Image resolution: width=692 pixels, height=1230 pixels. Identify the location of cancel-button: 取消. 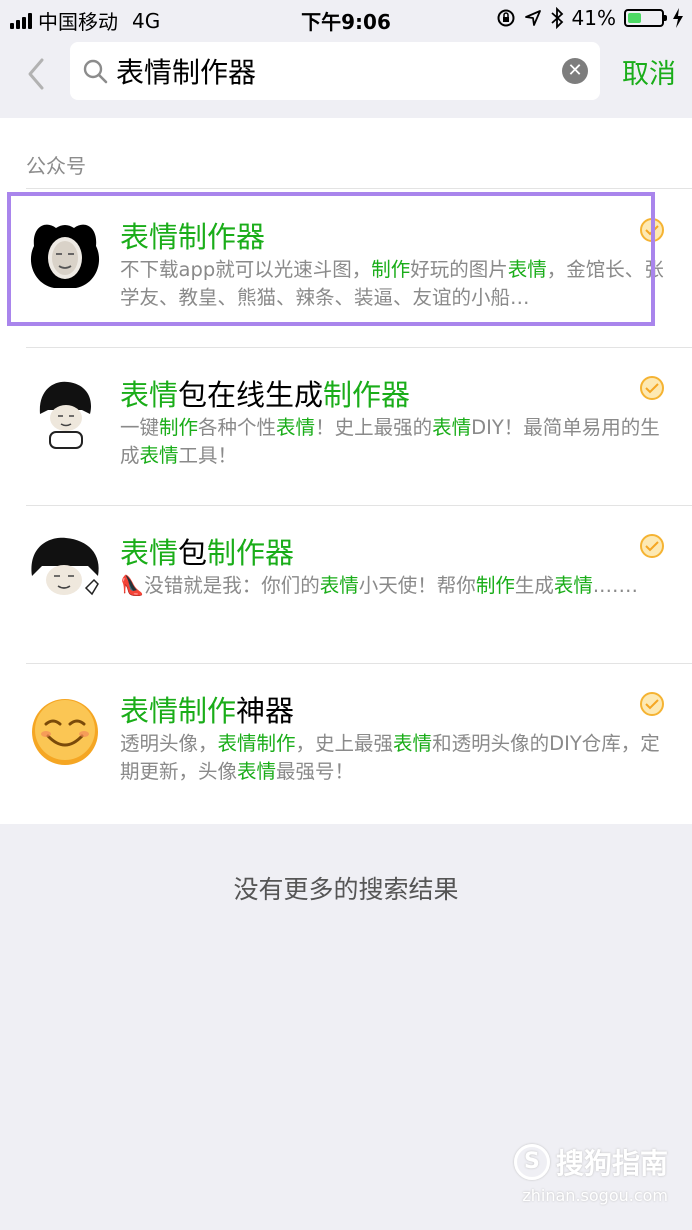
(649, 71).